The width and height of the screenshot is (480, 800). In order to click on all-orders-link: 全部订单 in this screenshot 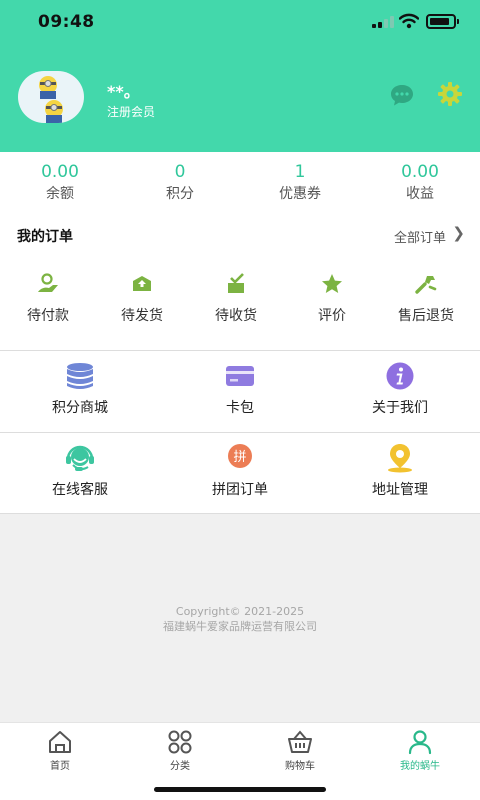, I will do `click(420, 236)`.